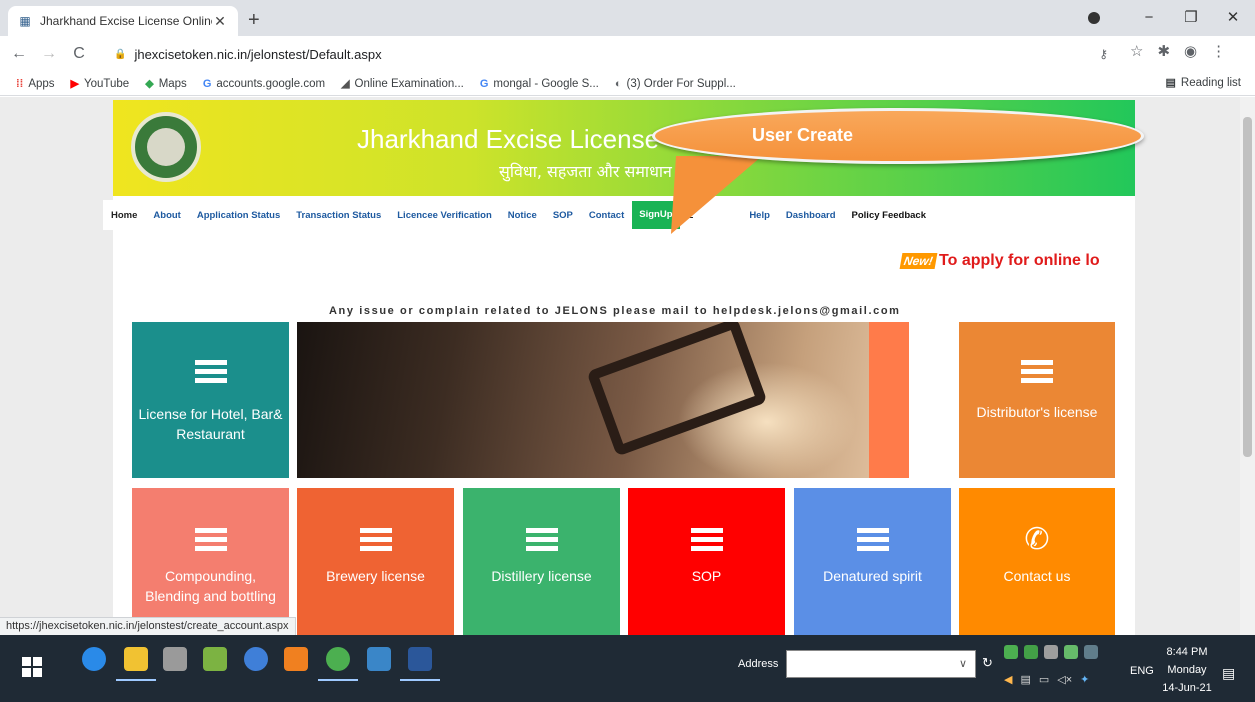 This screenshot has height=702, width=1255. What do you see at coordinates (166, 147) in the screenshot?
I see `jharkhand-emblem-icon` at bounding box center [166, 147].